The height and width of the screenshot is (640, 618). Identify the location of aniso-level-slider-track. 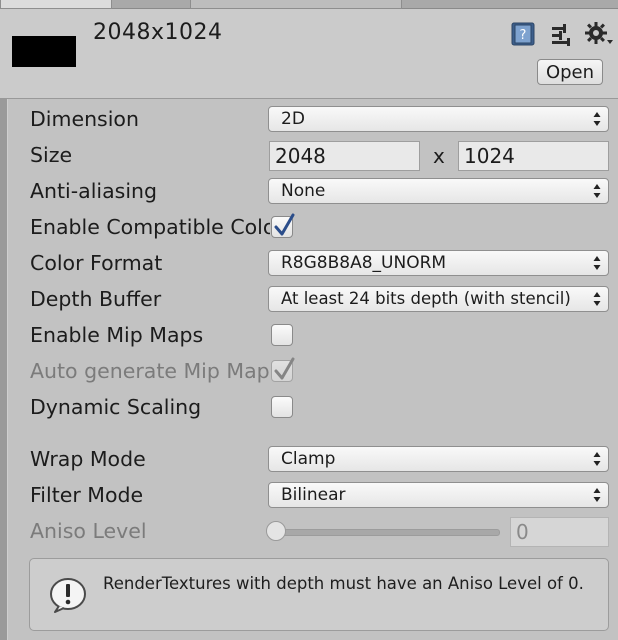
(388, 532).